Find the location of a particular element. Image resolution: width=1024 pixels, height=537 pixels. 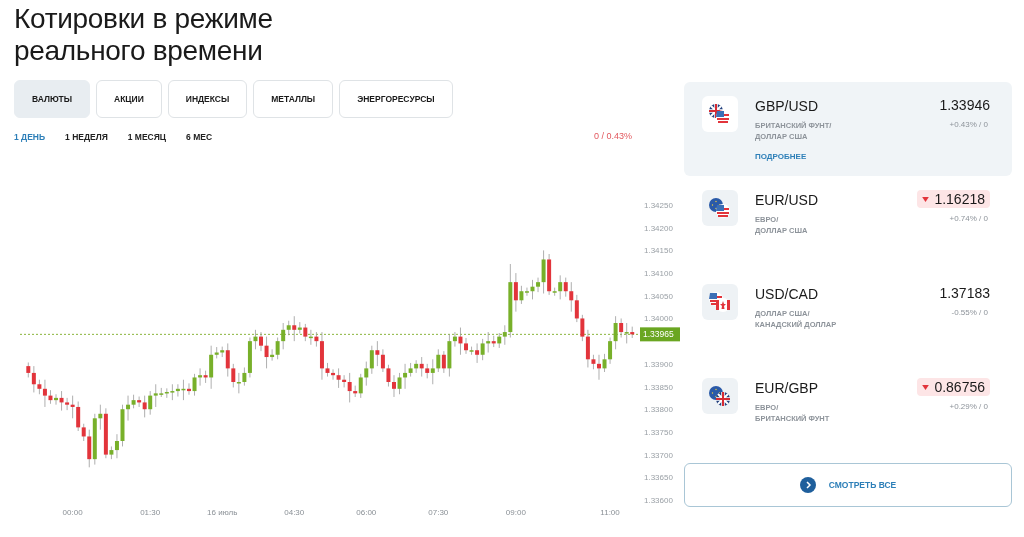

pair-name: EUR/USD is located at coordinates (786, 200).